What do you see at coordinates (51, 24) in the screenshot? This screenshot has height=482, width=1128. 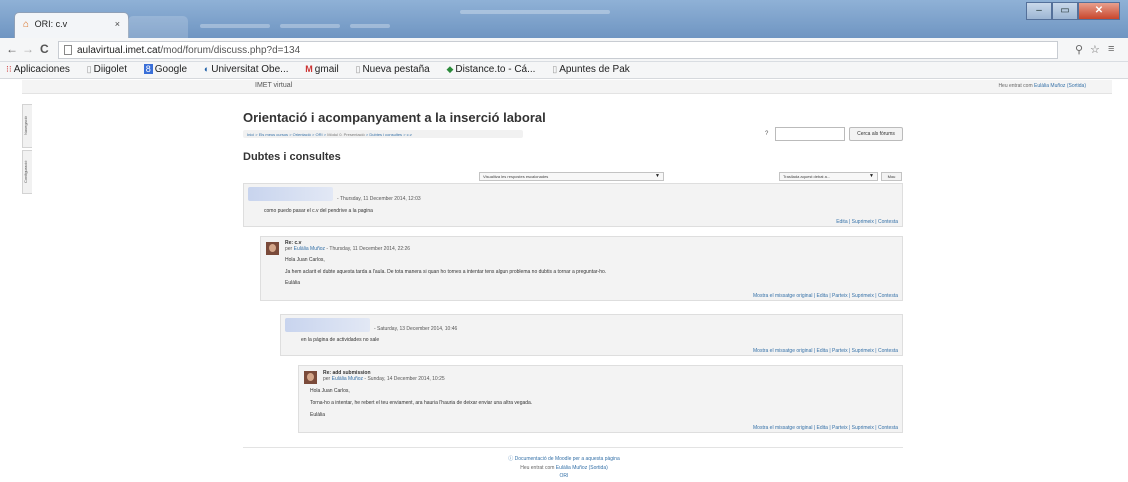 I see `tab-title: ORI: c.v` at bounding box center [51, 24].